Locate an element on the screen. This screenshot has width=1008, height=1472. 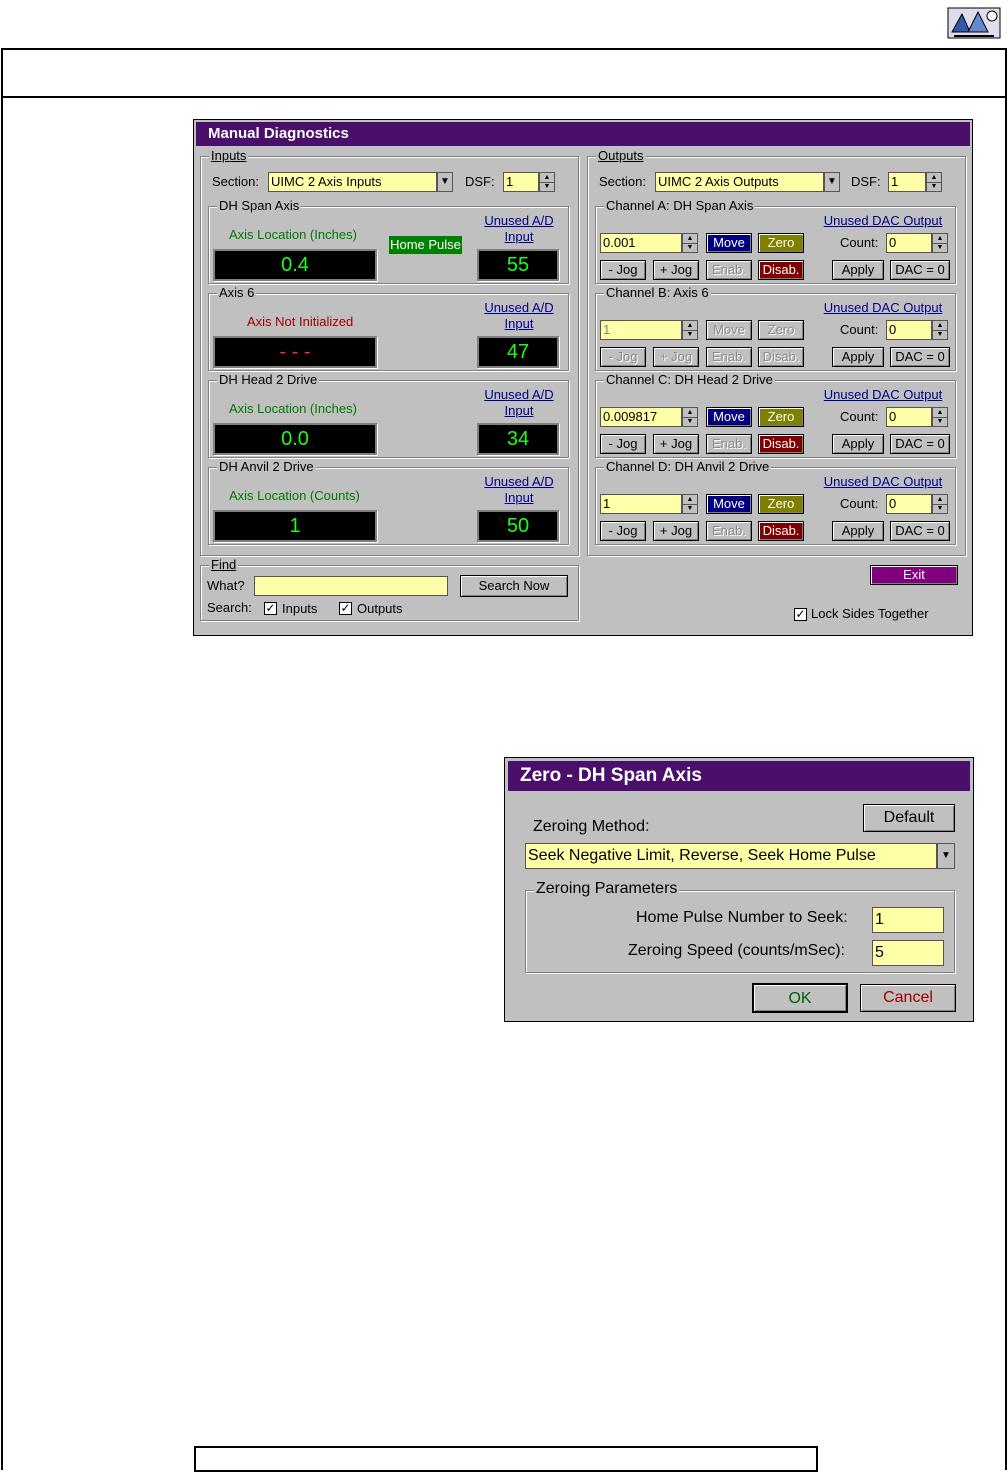
search-now-button: Search Now is located at coordinates (514, 586).